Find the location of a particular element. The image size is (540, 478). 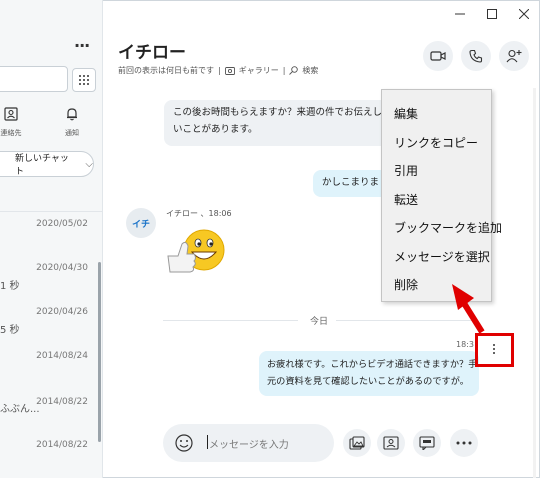

message-more-options-button is located at coordinates (494, 349).